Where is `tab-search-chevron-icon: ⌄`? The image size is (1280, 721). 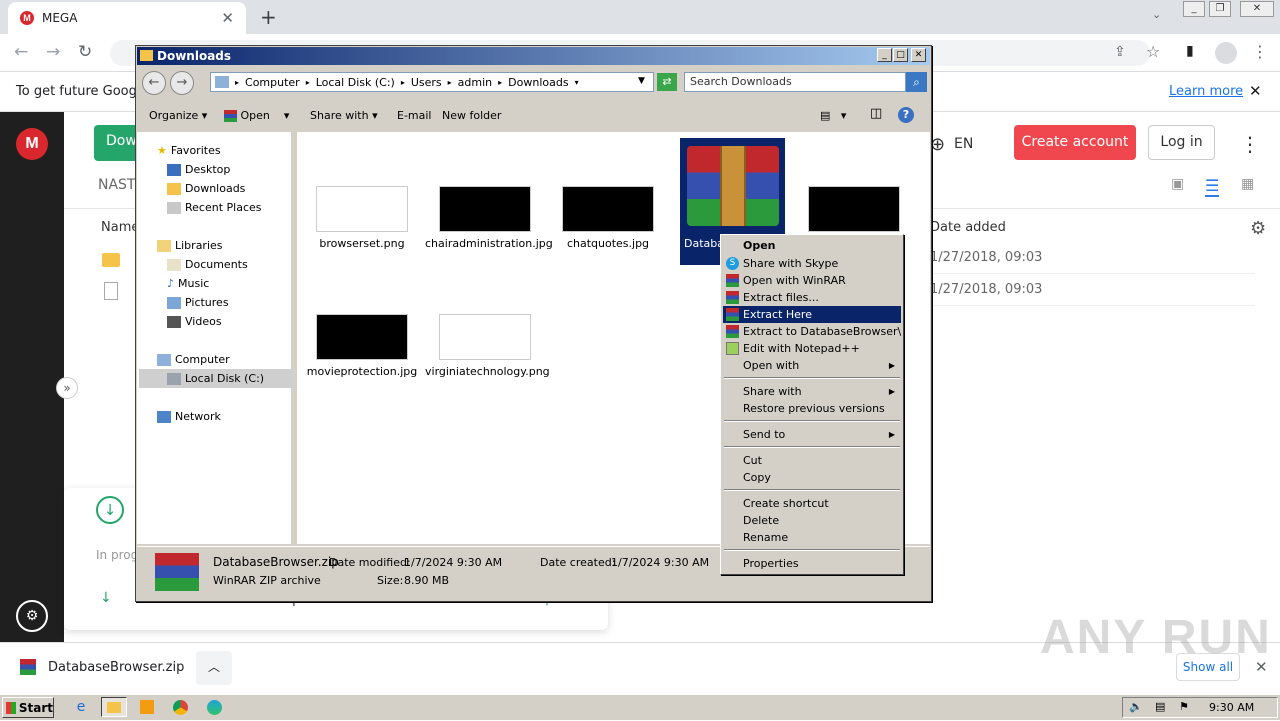 tab-search-chevron-icon: ⌄ is located at coordinates (1156, 14).